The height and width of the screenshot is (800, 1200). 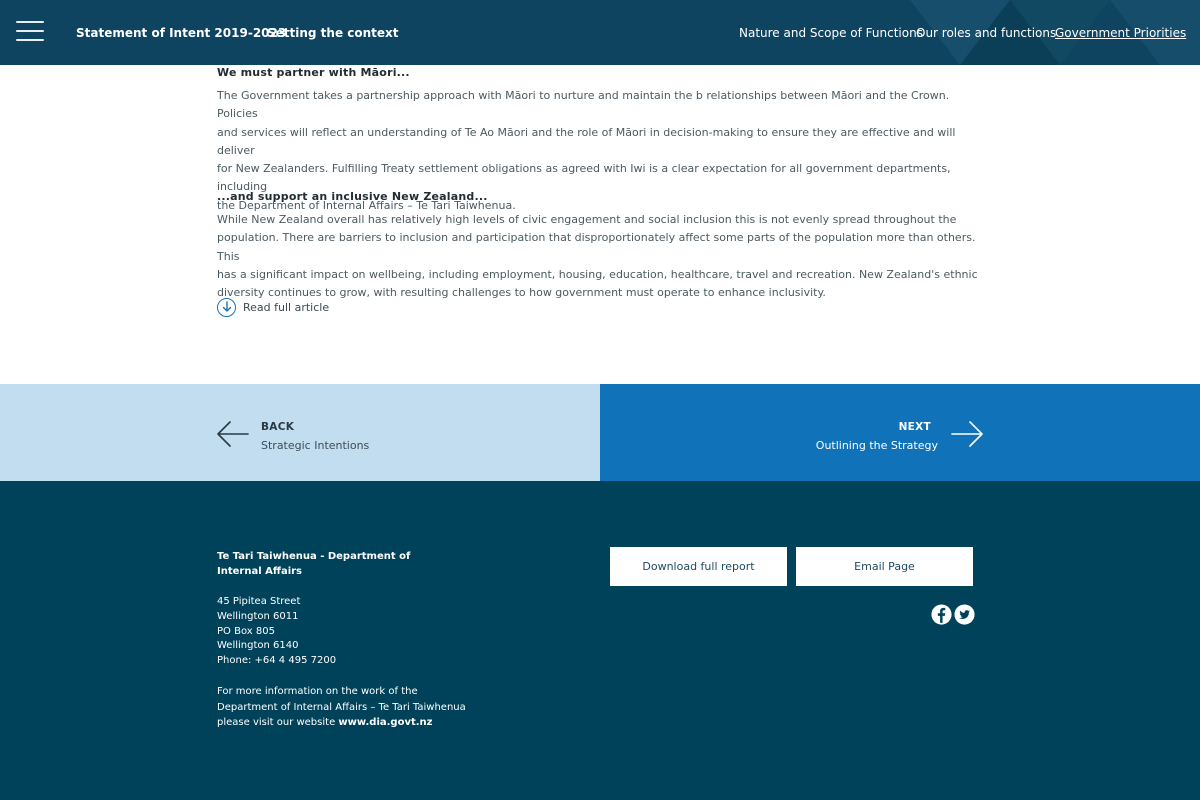 What do you see at coordinates (258, 646) in the screenshot?
I see `address-line: Wellington 6140` at bounding box center [258, 646].